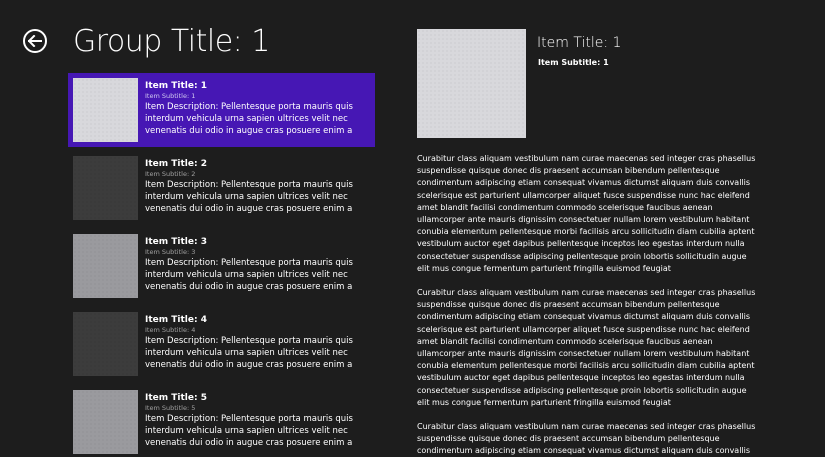 The width and height of the screenshot is (825, 457). Describe the element at coordinates (176, 86) in the screenshot. I see `item-title: Item Title: 1` at that location.